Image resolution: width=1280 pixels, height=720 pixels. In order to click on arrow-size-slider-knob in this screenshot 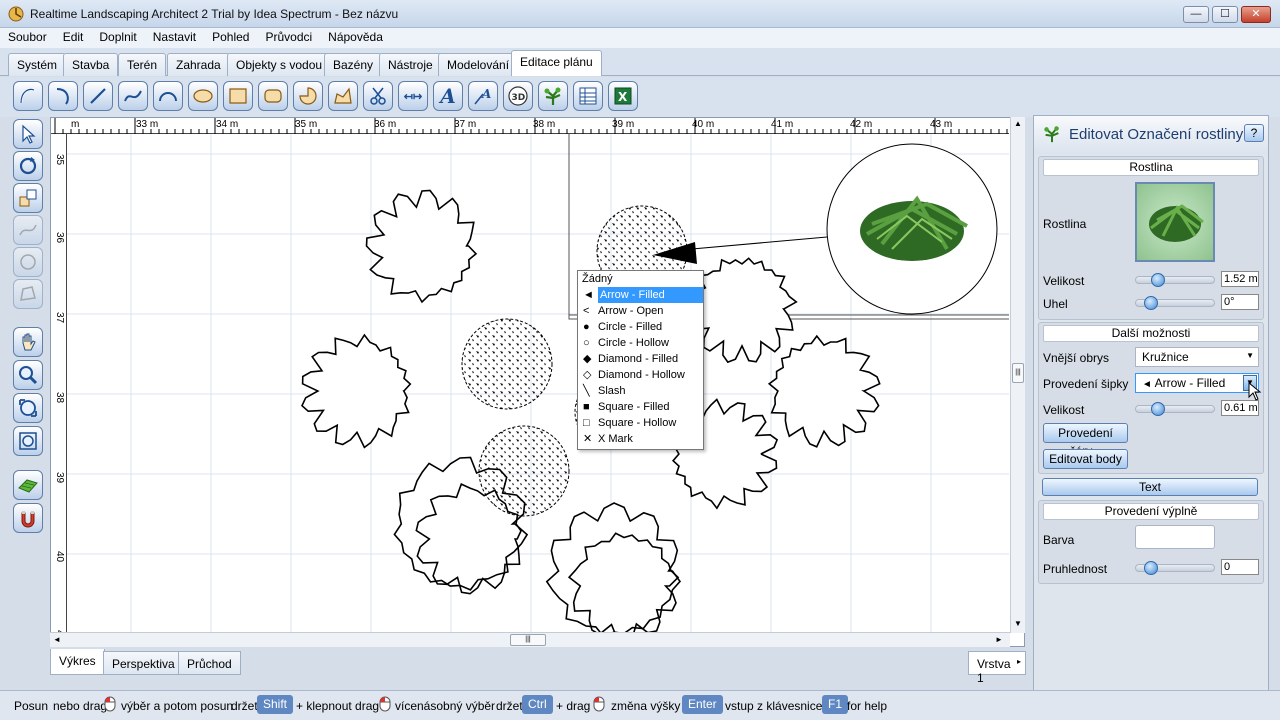, I will do `click(1157, 409)`.